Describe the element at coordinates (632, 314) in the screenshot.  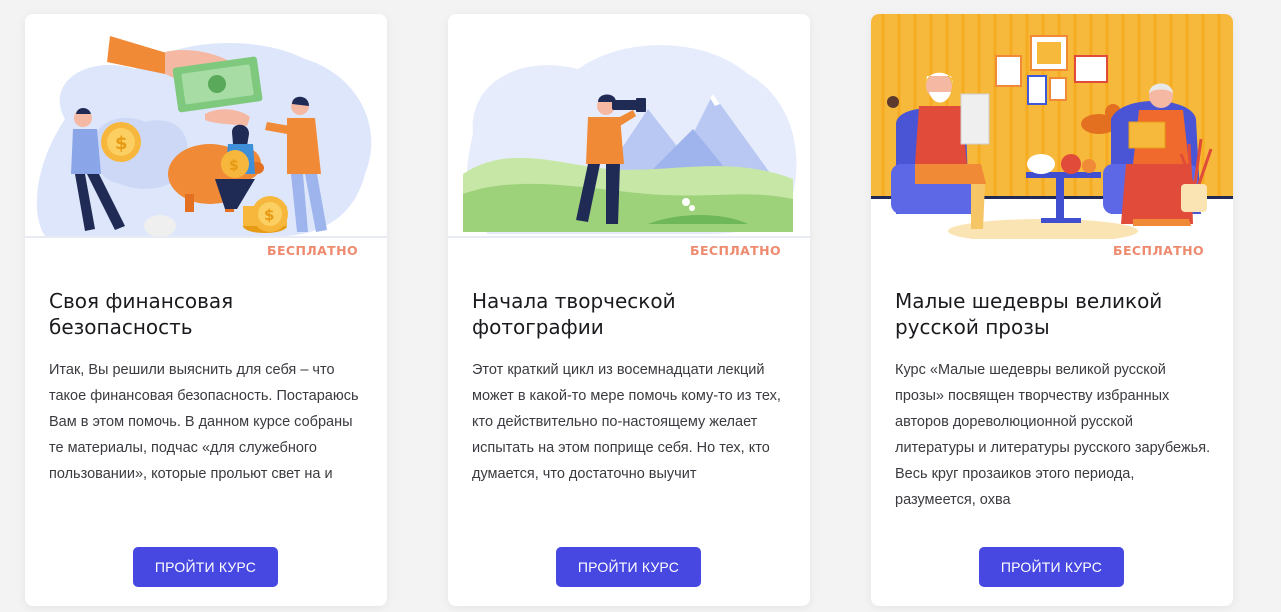
I see `course-title: Начала творческой фотографии` at that location.